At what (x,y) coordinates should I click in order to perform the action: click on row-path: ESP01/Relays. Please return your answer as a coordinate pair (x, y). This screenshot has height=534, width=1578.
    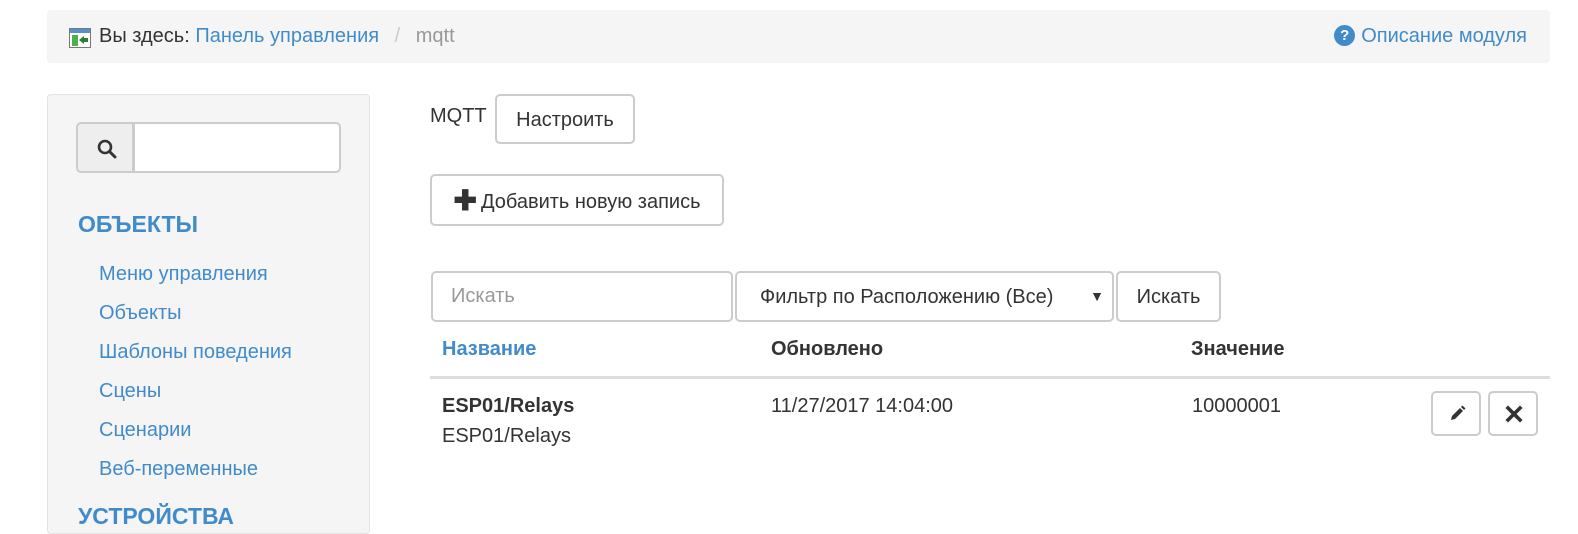
    Looking at the image, I should click on (506, 436).